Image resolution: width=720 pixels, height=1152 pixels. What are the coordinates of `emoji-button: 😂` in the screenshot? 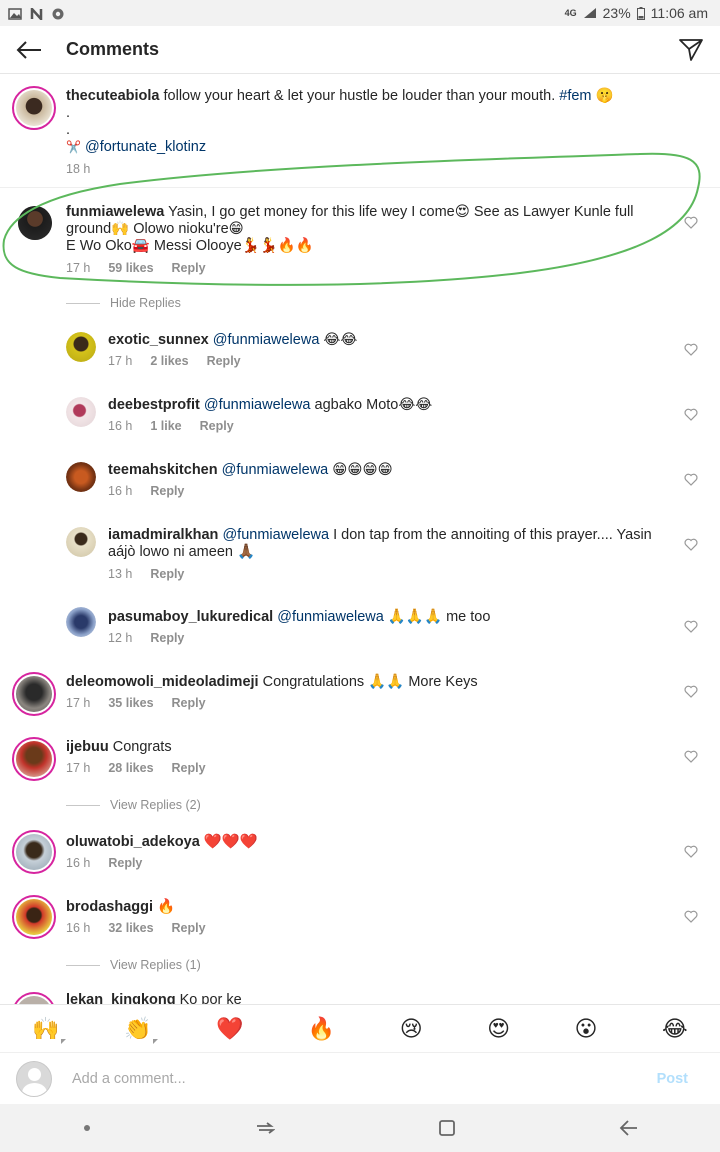 It's located at (675, 1029).